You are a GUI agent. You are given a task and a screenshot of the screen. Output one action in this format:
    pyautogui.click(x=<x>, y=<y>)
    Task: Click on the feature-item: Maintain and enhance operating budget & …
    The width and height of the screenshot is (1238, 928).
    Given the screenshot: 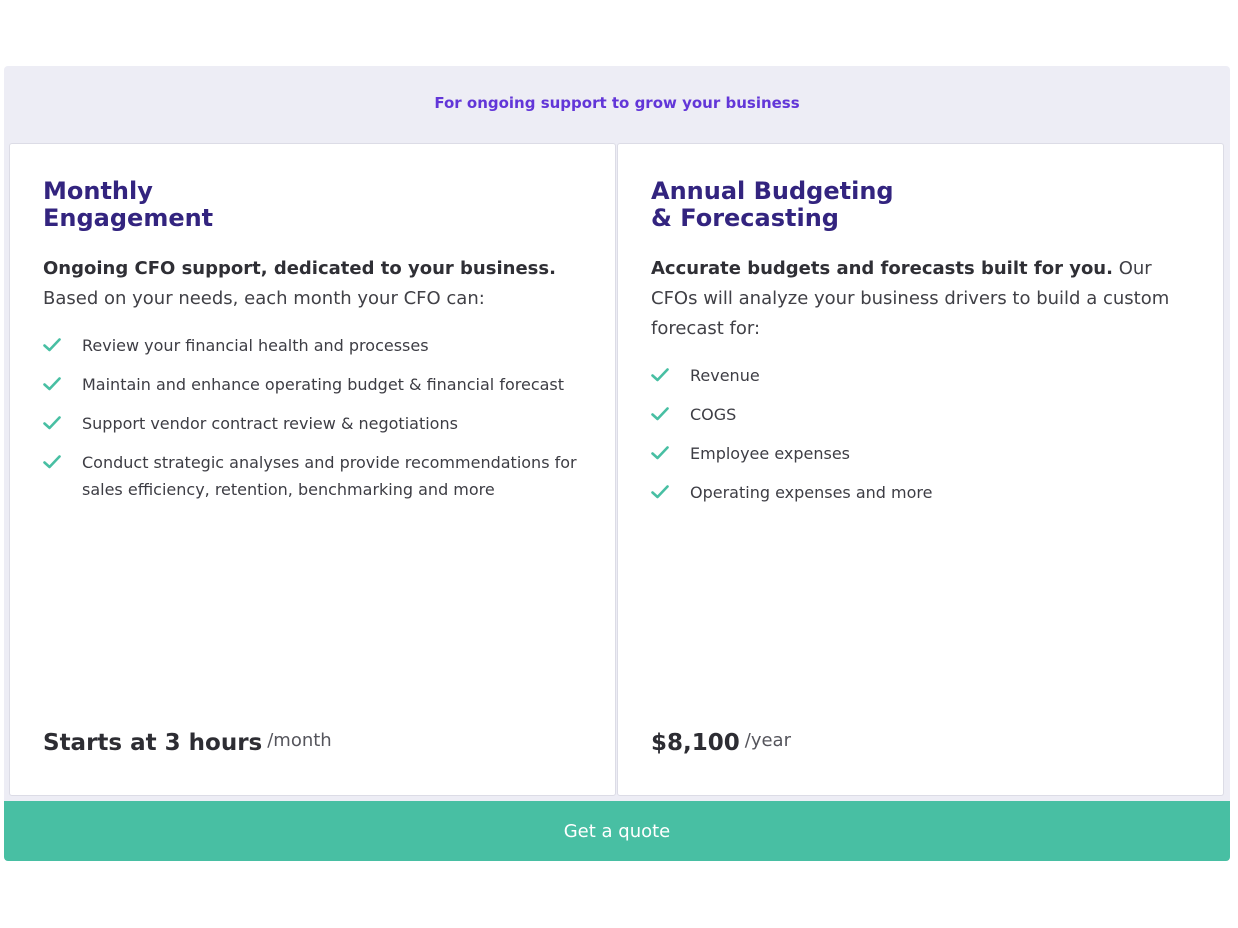 What is the action you would take?
    pyautogui.click(x=314, y=384)
    